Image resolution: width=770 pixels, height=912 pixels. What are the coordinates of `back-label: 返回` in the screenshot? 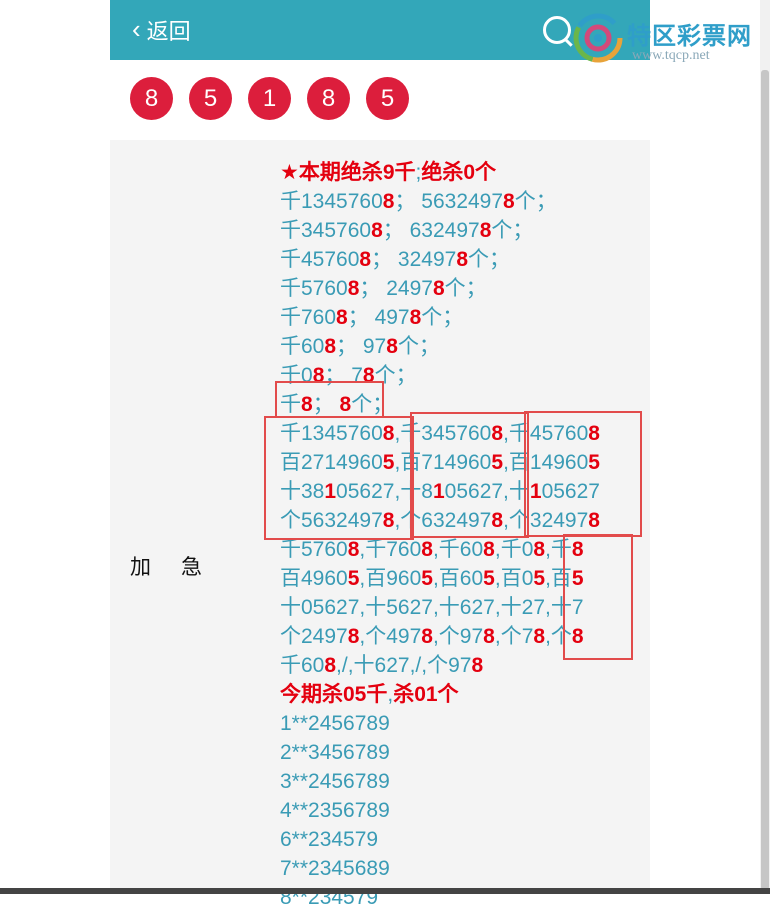 It's located at (168, 31).